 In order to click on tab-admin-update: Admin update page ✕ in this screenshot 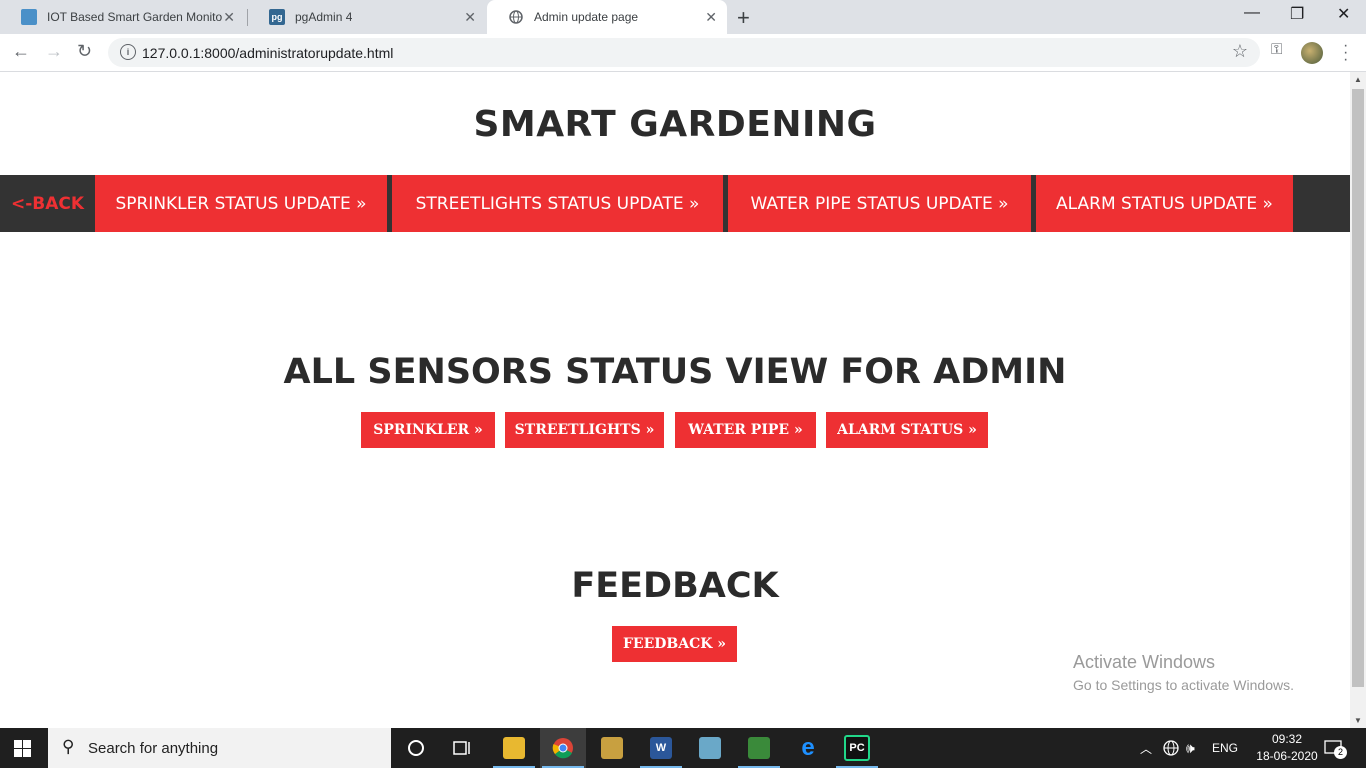, I will do `click(607, 17)`.